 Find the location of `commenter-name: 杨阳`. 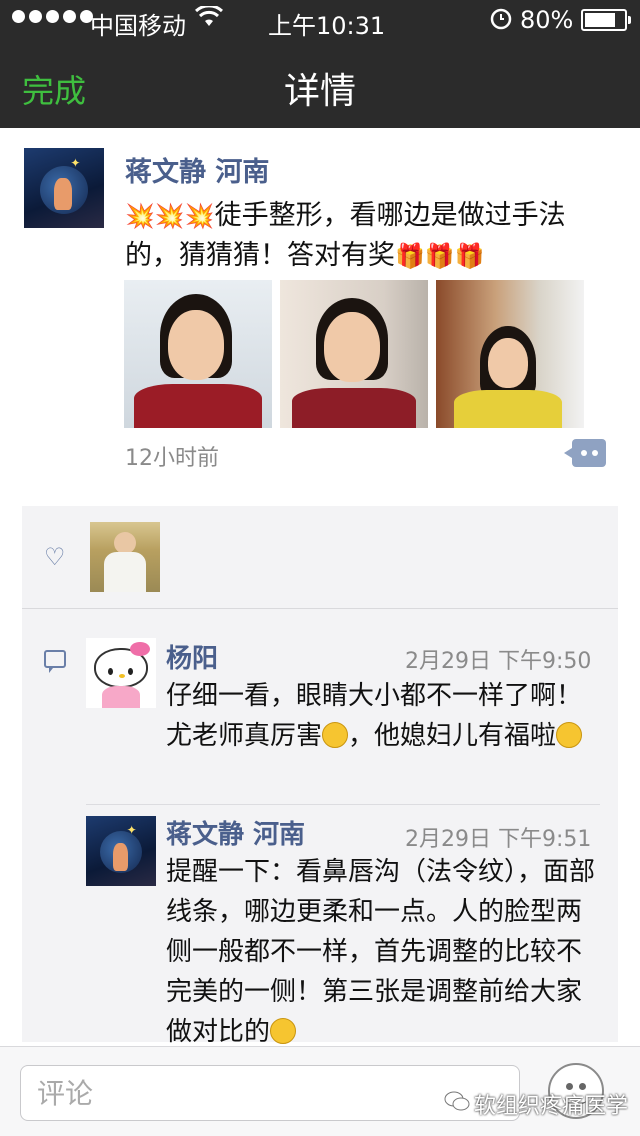

commenter-name: 杨阳 is located at coordinates (192, 656).